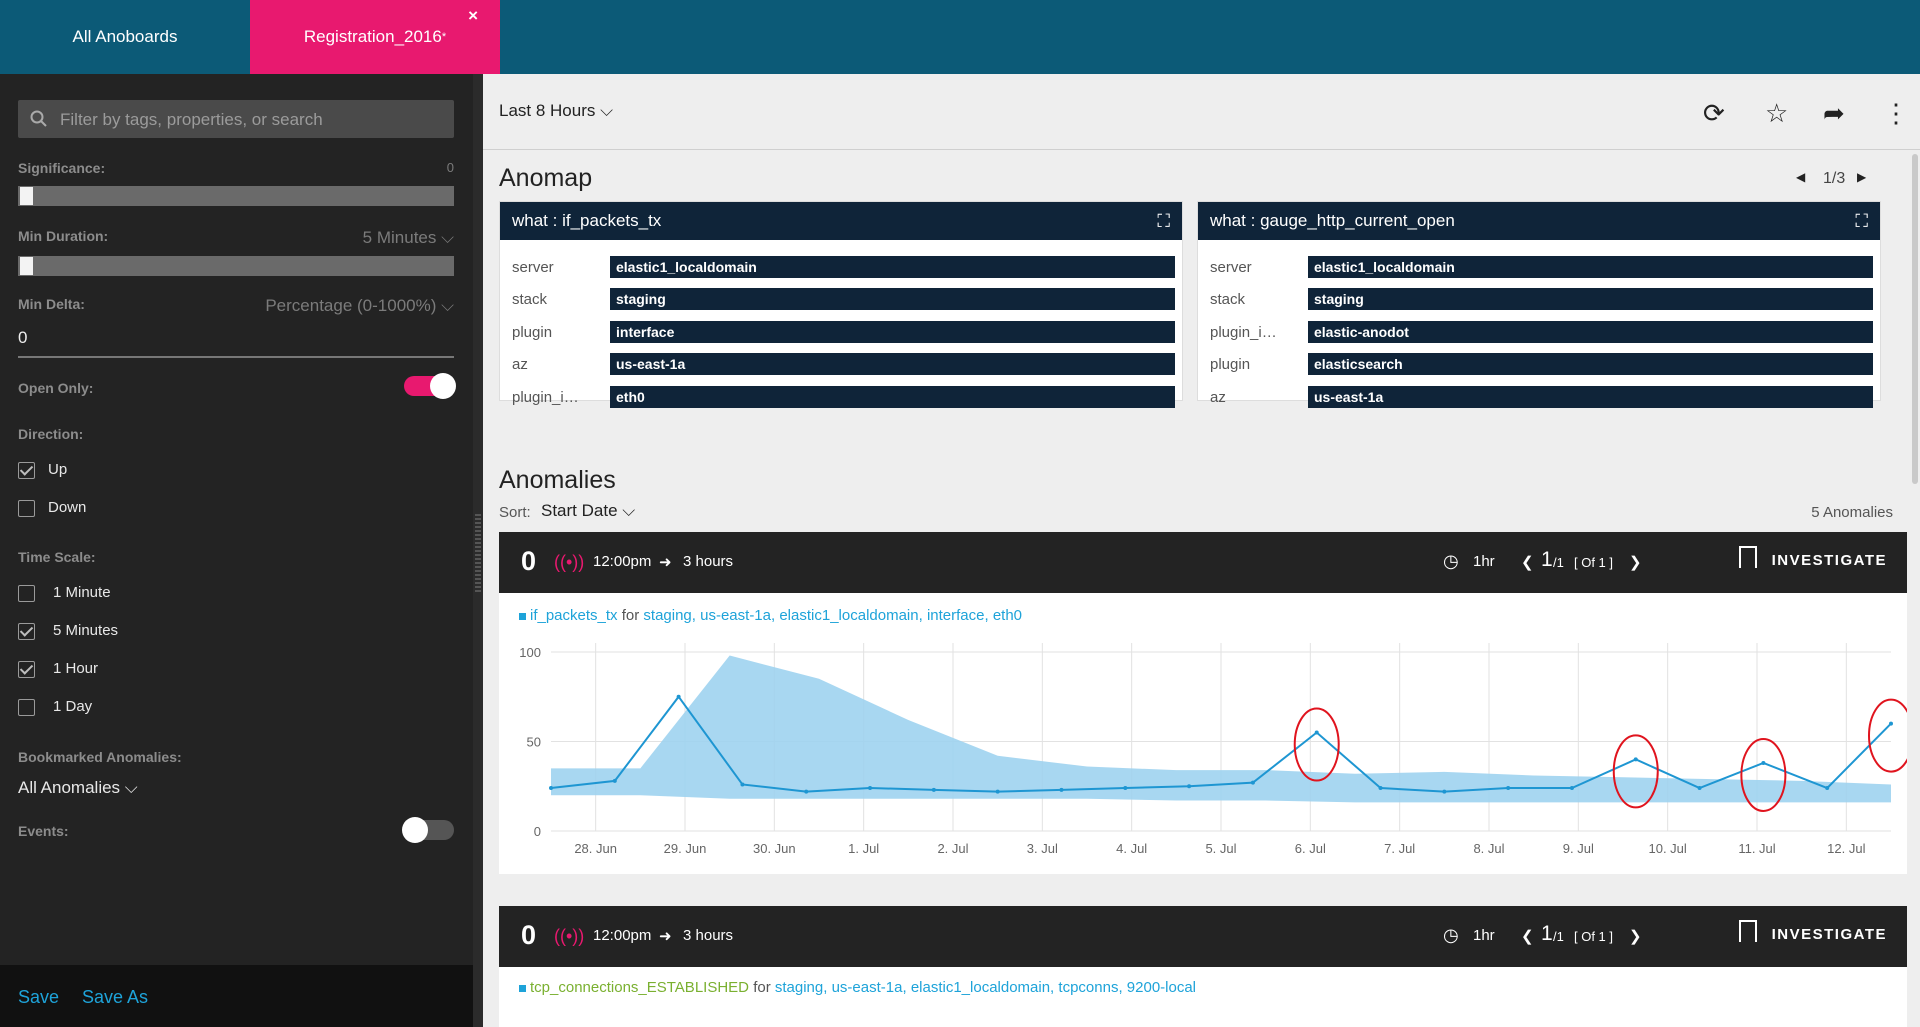 This screenshot has width=1920, height=1027. Describe the element at coordinates (100, 757) in the screenshot. I see `bookmarked-label: Bookmarked Anomalies:` at that location.